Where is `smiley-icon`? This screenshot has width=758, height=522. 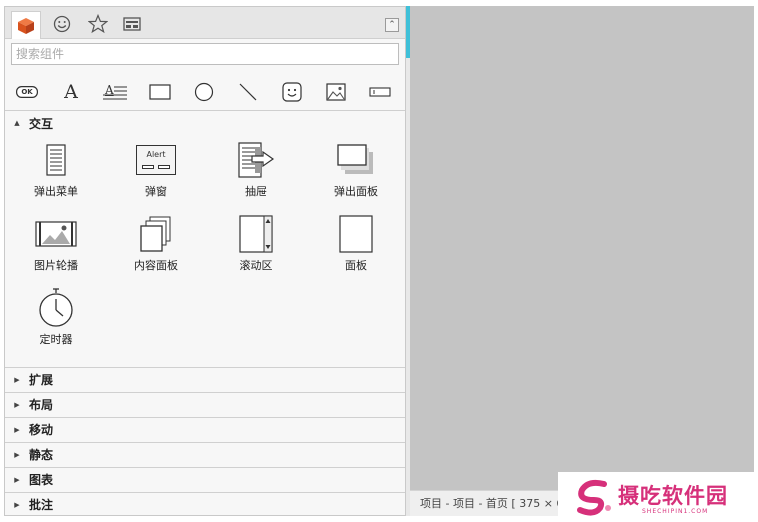 smiley-icon is located at coordinates (62, 24).